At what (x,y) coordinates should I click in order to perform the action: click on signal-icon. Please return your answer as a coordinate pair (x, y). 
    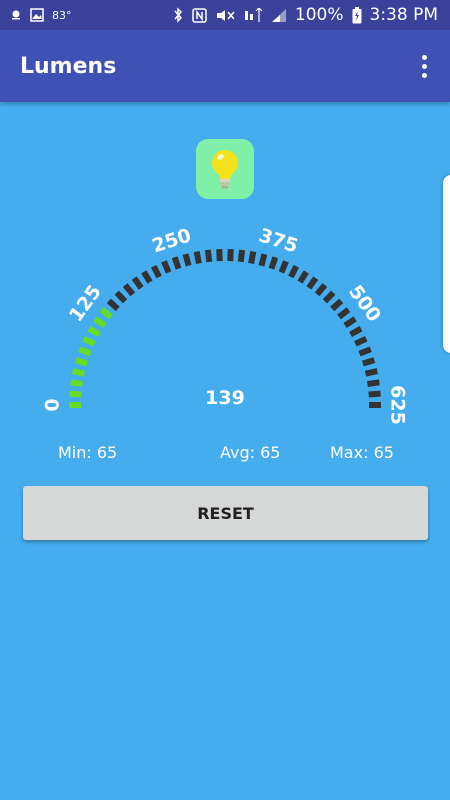
    Looking at the image, I should click on (279, 15).